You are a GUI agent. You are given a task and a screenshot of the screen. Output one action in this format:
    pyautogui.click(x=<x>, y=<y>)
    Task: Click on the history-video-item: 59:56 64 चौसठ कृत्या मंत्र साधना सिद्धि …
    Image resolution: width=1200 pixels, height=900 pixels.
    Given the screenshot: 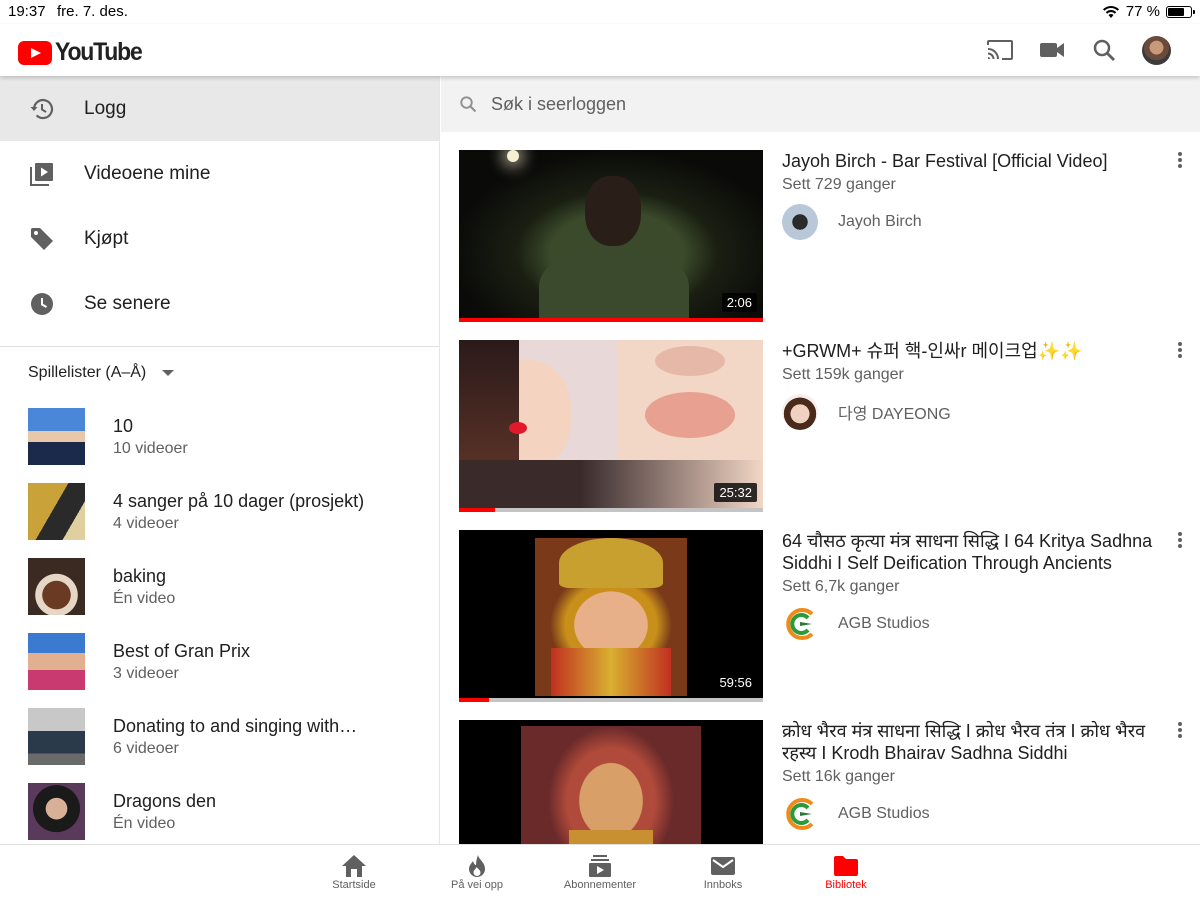 What is the action you would take?
    pyautogui.click(x=829, y=616)
    